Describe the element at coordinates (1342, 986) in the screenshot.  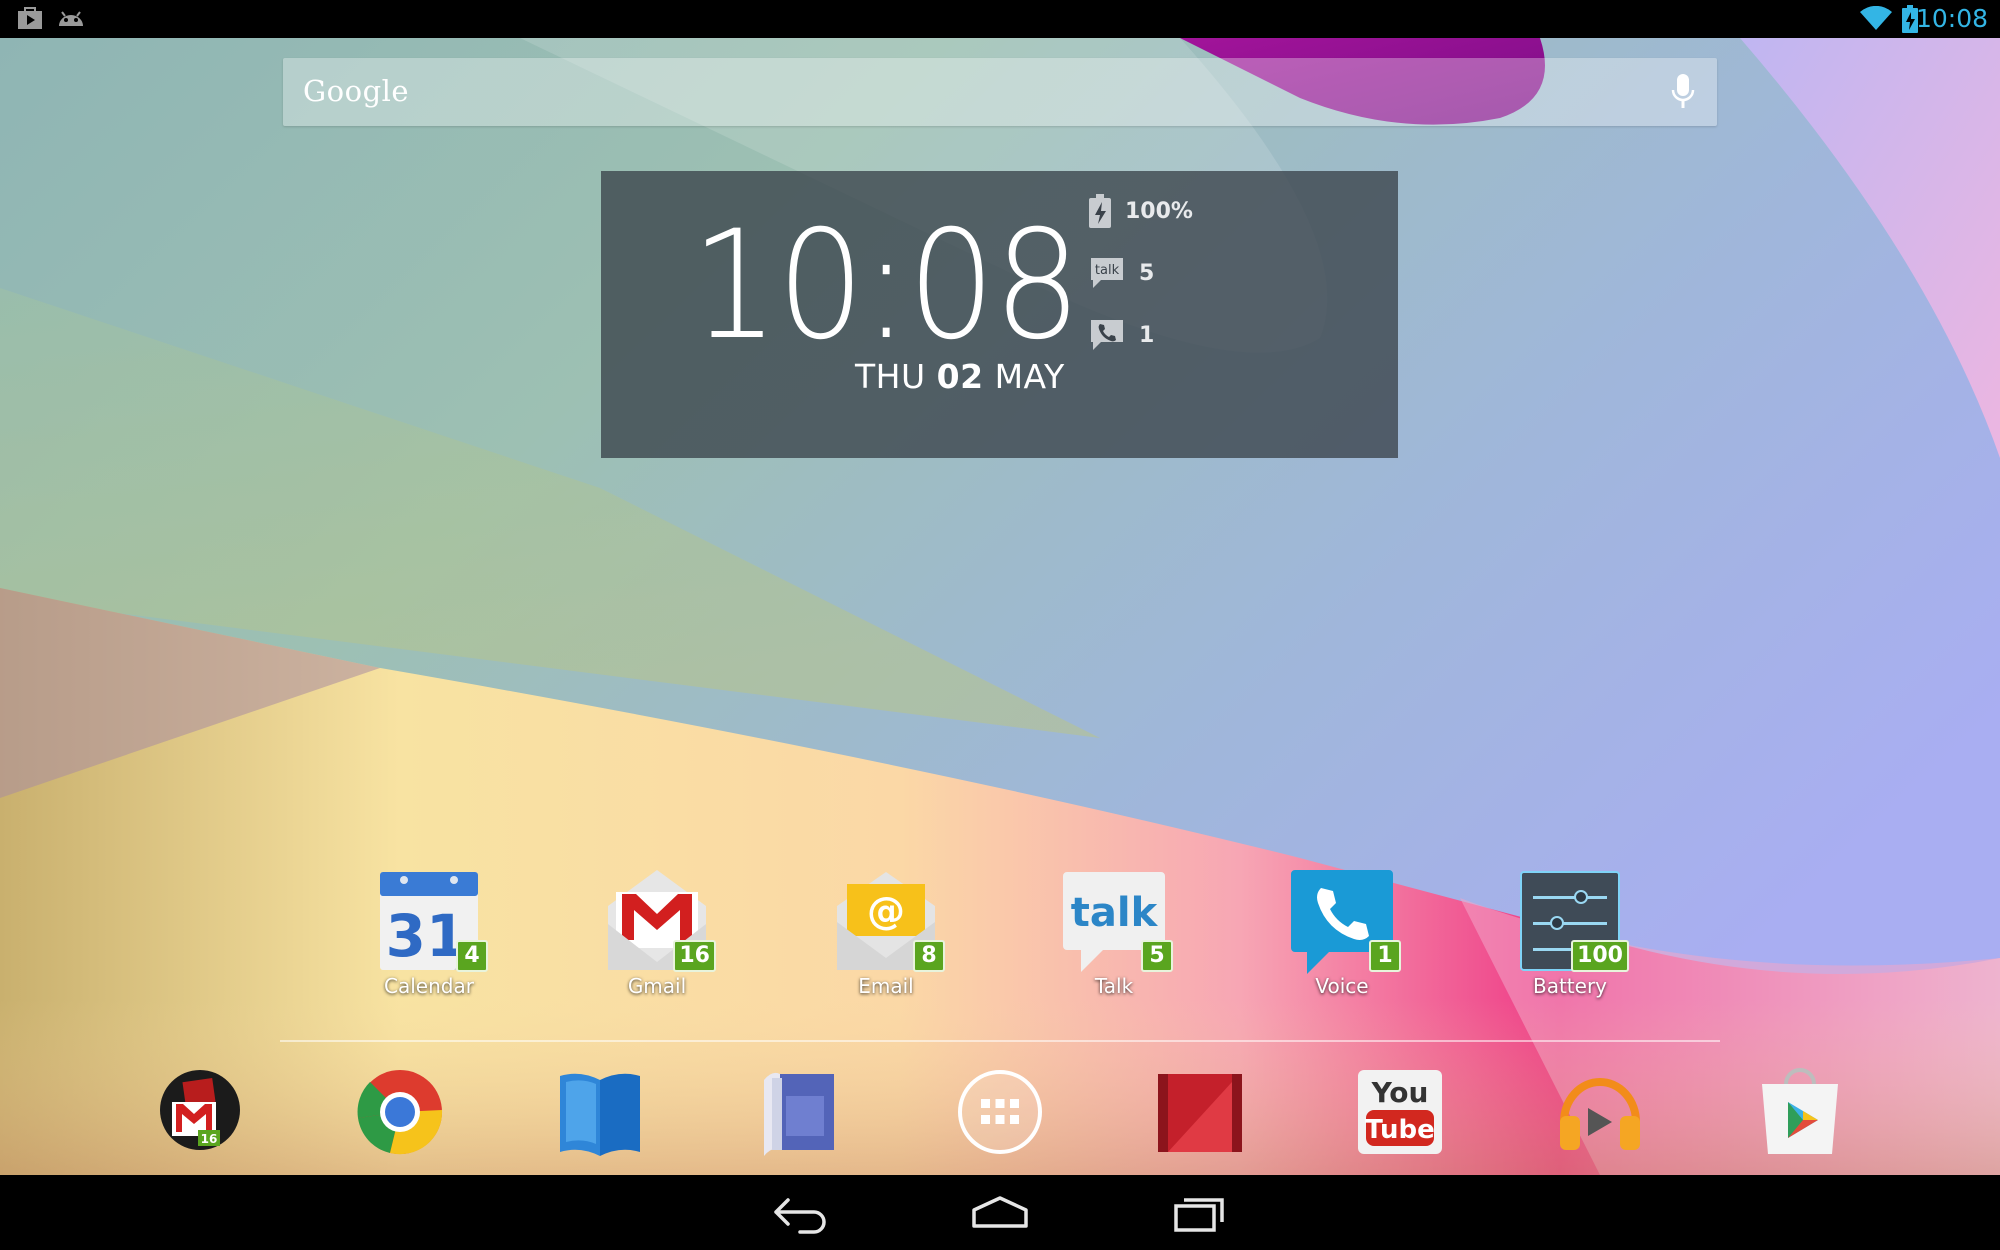
I see `app-label: Voice` at that location.